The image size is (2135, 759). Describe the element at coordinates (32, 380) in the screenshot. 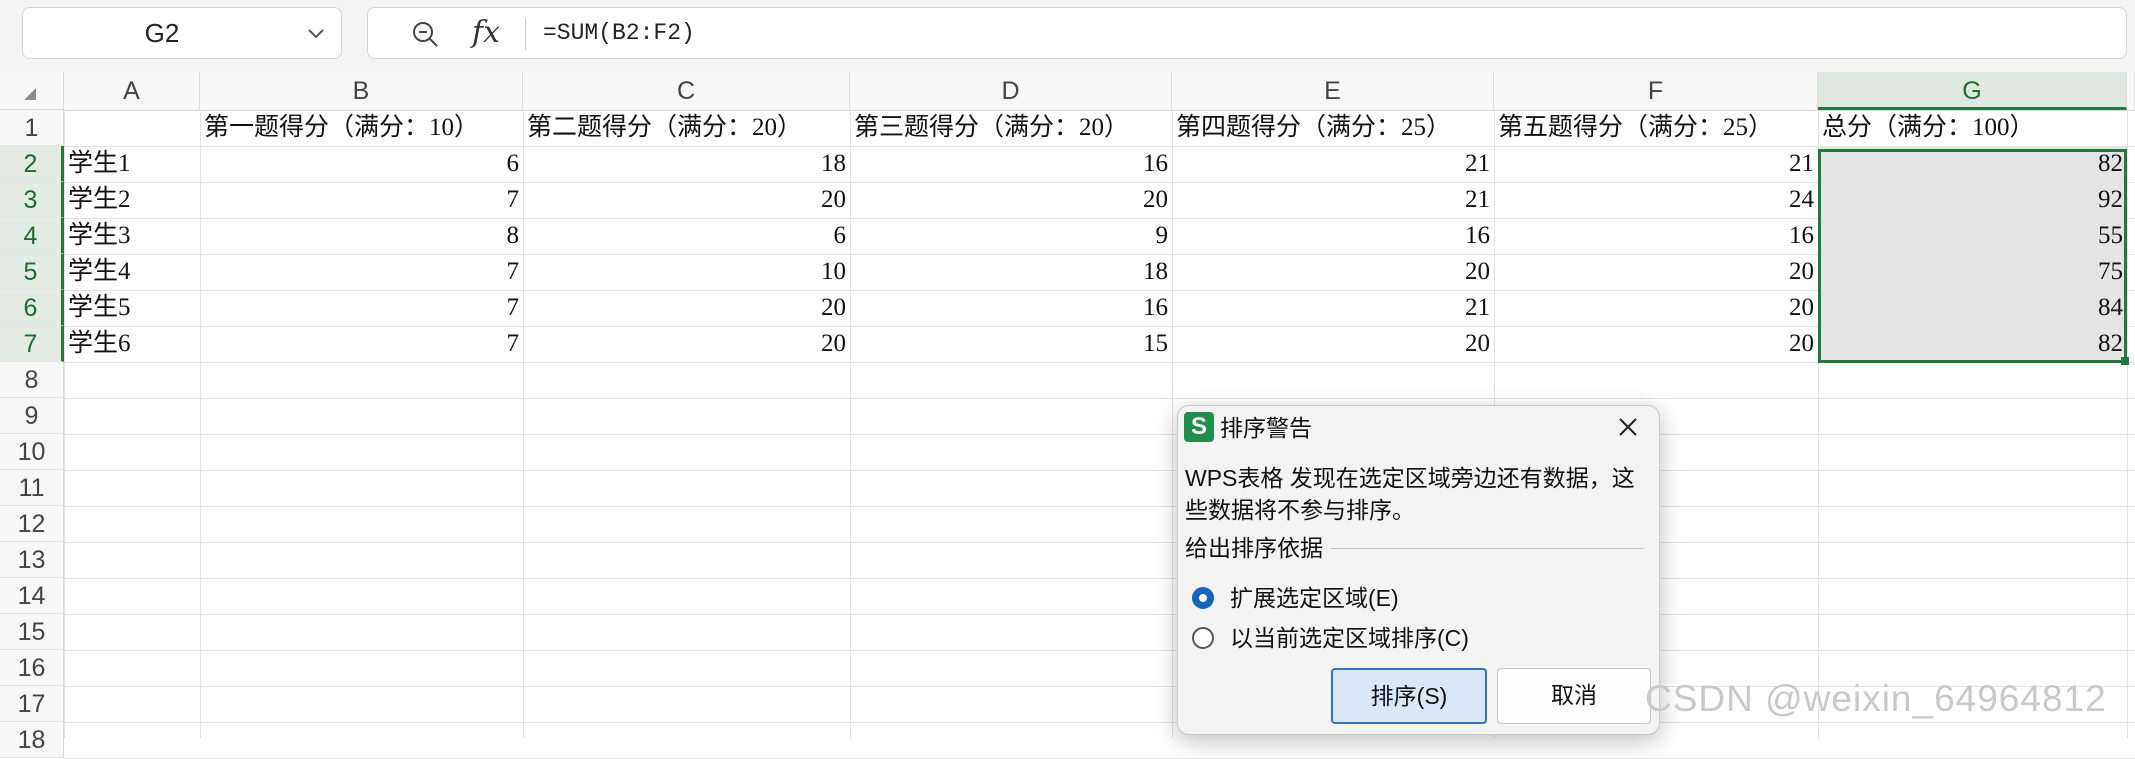

I see `row-header-8: 8` at that location.